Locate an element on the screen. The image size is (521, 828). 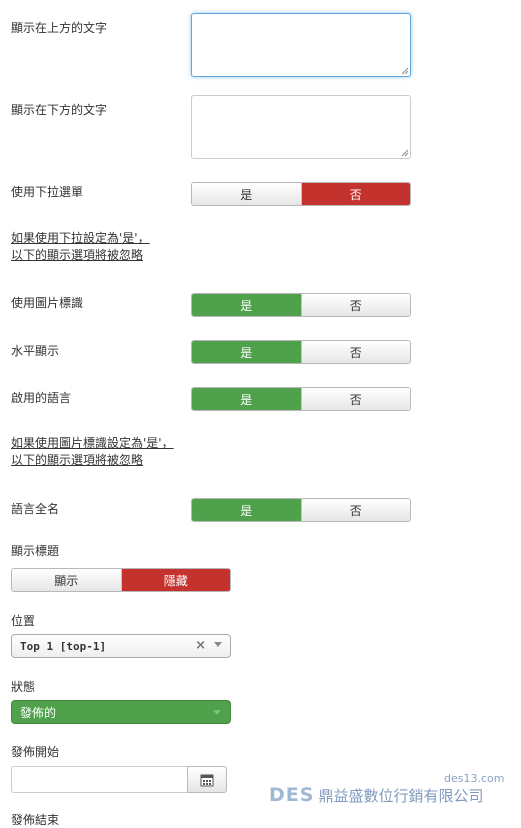
image-flag-yes-button: 是 is located at coordinates (246, 305).